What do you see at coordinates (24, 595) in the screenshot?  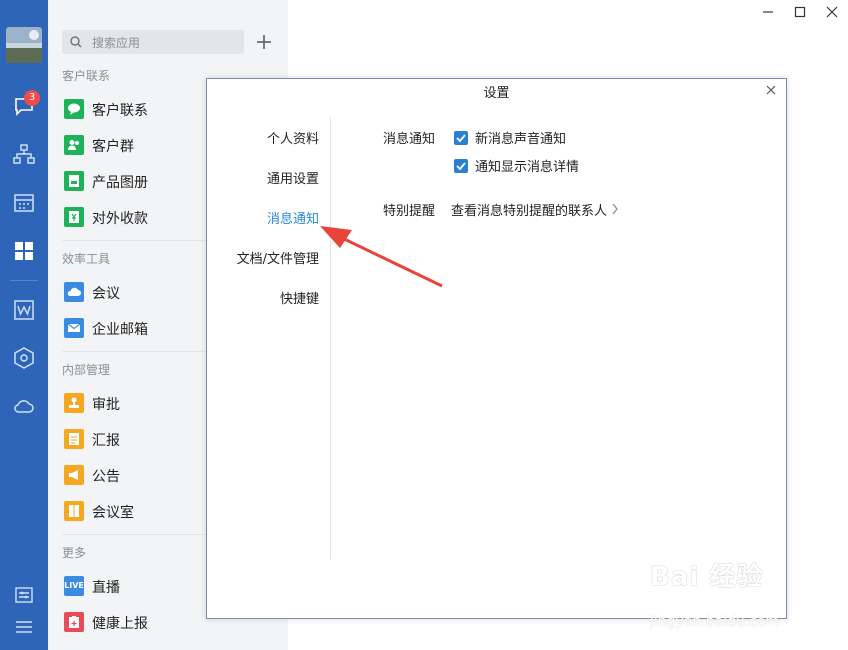 I see `settings-sliders-icon` at bounding box center [24, 595].